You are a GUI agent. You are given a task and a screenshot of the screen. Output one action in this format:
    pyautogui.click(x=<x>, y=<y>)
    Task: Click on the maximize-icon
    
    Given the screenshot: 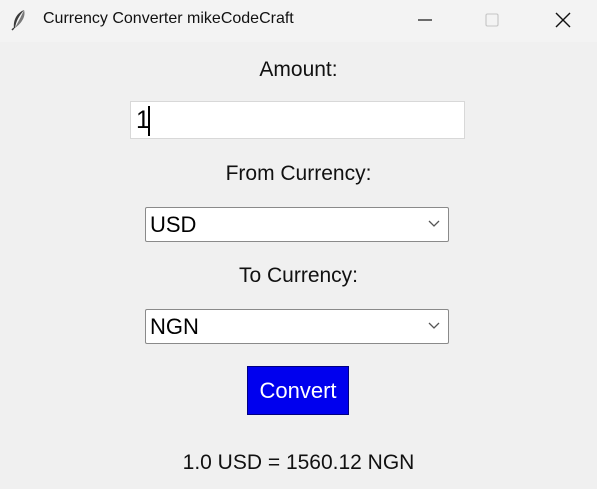 What is the action you would take?
    pyautogui.click(x=492, y=20)
    